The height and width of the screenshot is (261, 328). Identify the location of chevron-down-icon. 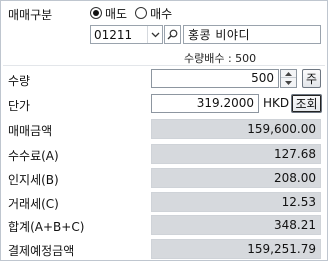
(154, 34).